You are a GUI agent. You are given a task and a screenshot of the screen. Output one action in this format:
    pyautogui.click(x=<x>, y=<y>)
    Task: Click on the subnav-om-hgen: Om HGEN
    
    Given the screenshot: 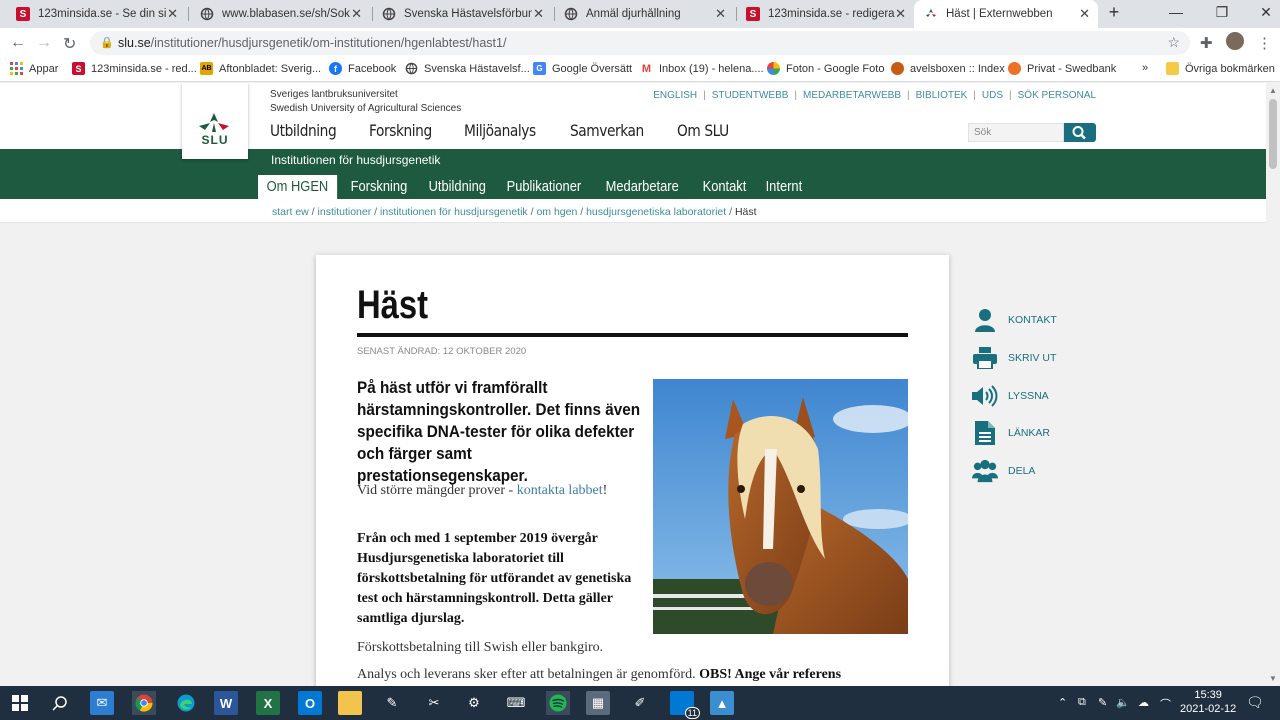 What is the action you would take?
    pyautogui.click(x=297, y=187)
    